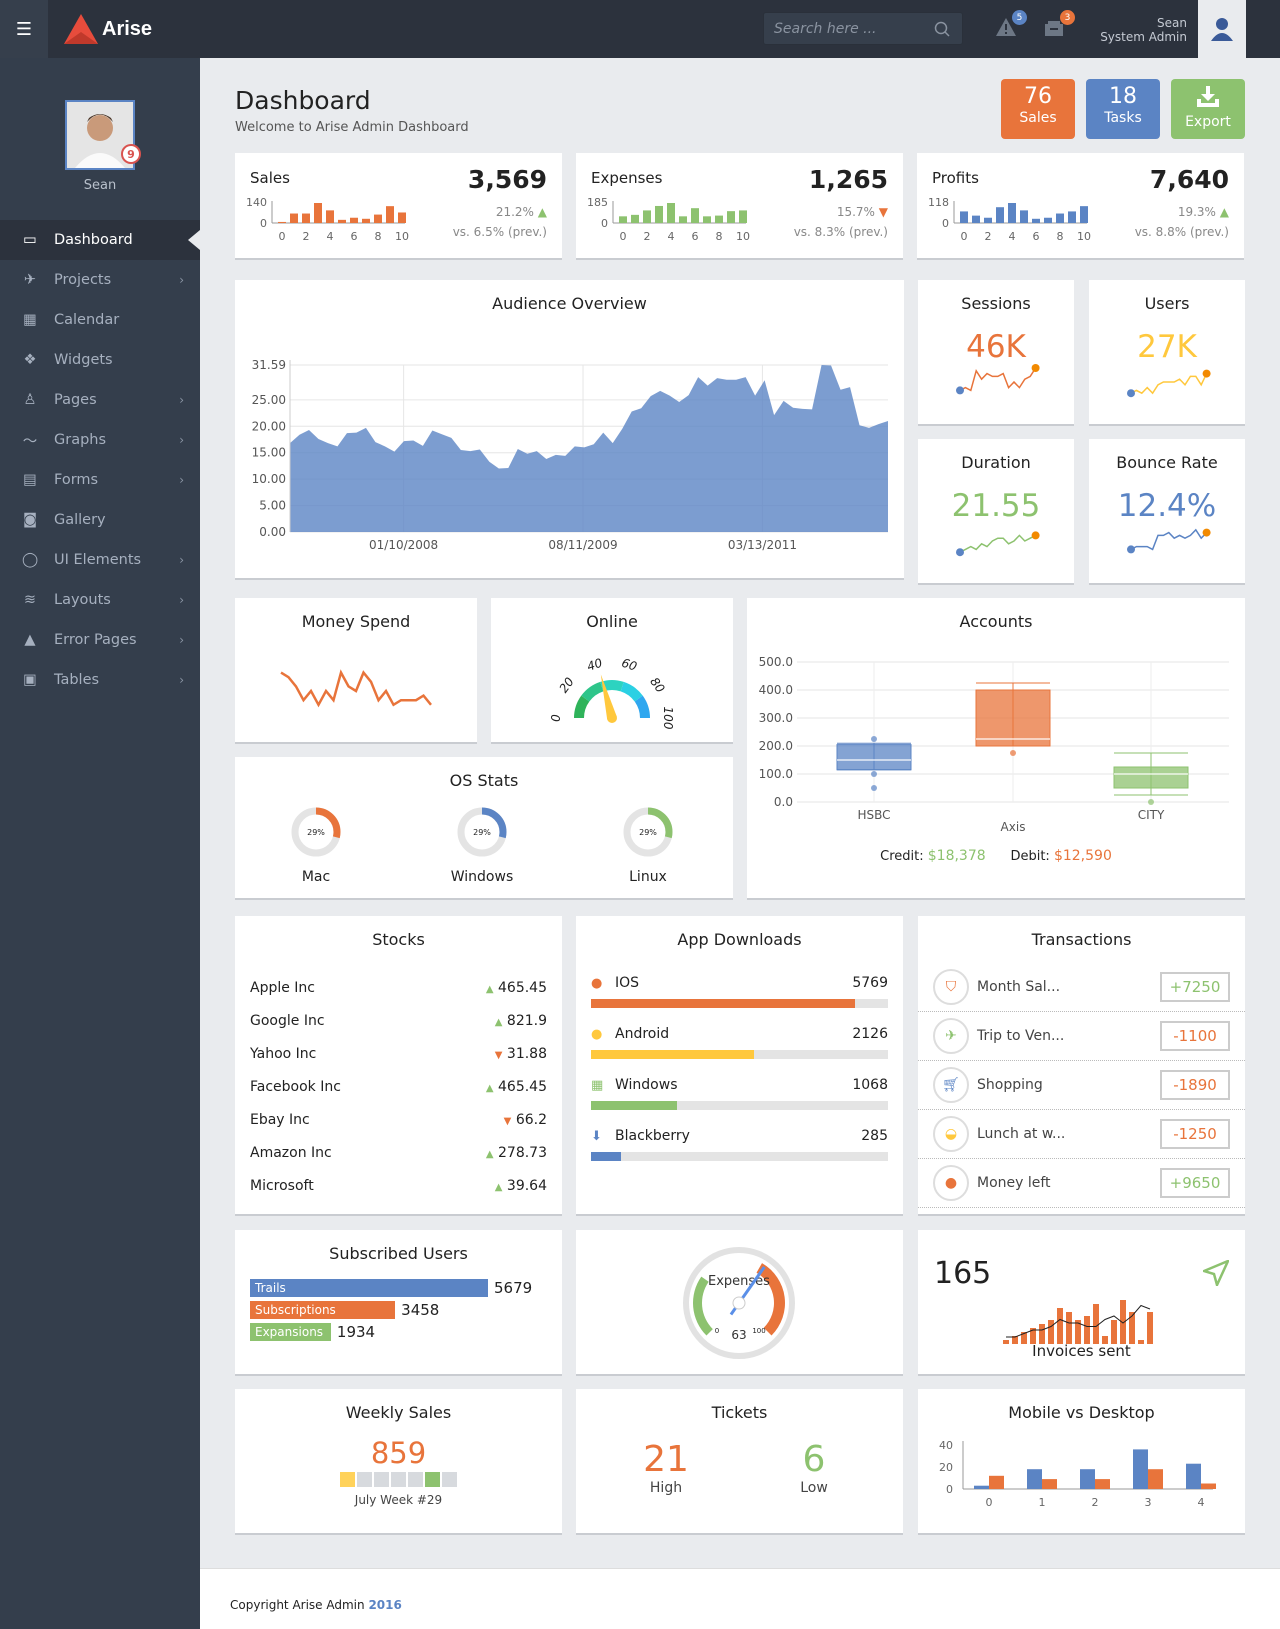 This screenshot has width=1280, height=1629. What do you see at coordinates (30, 560) in the screenshot?
I see `drop-icon: ◯` at bounding box center [30, 560].